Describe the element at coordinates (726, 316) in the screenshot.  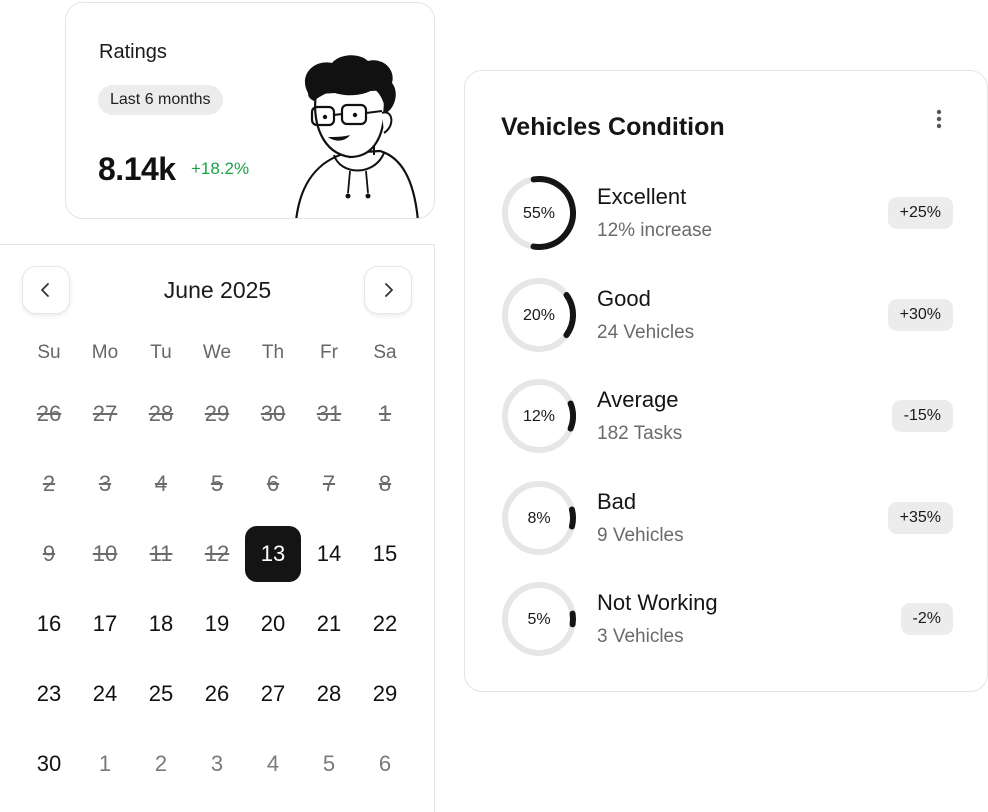
I see `condition-row: 20% Good 24 Vehicles +30%` at that location.